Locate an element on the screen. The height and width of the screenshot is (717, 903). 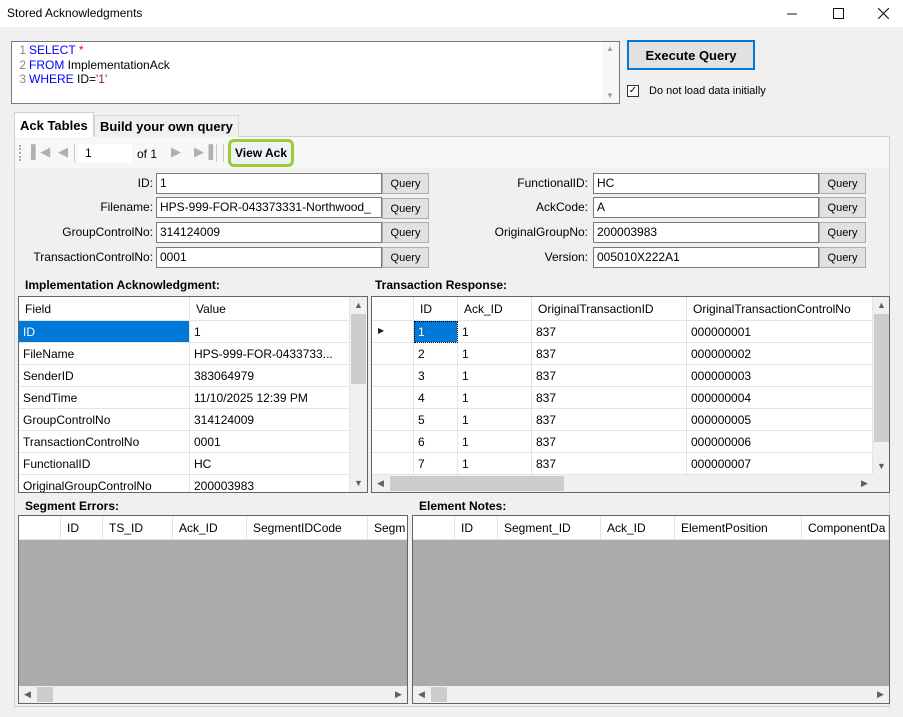
transaction-id-cell: 7 is located at coordinates (436, 464).